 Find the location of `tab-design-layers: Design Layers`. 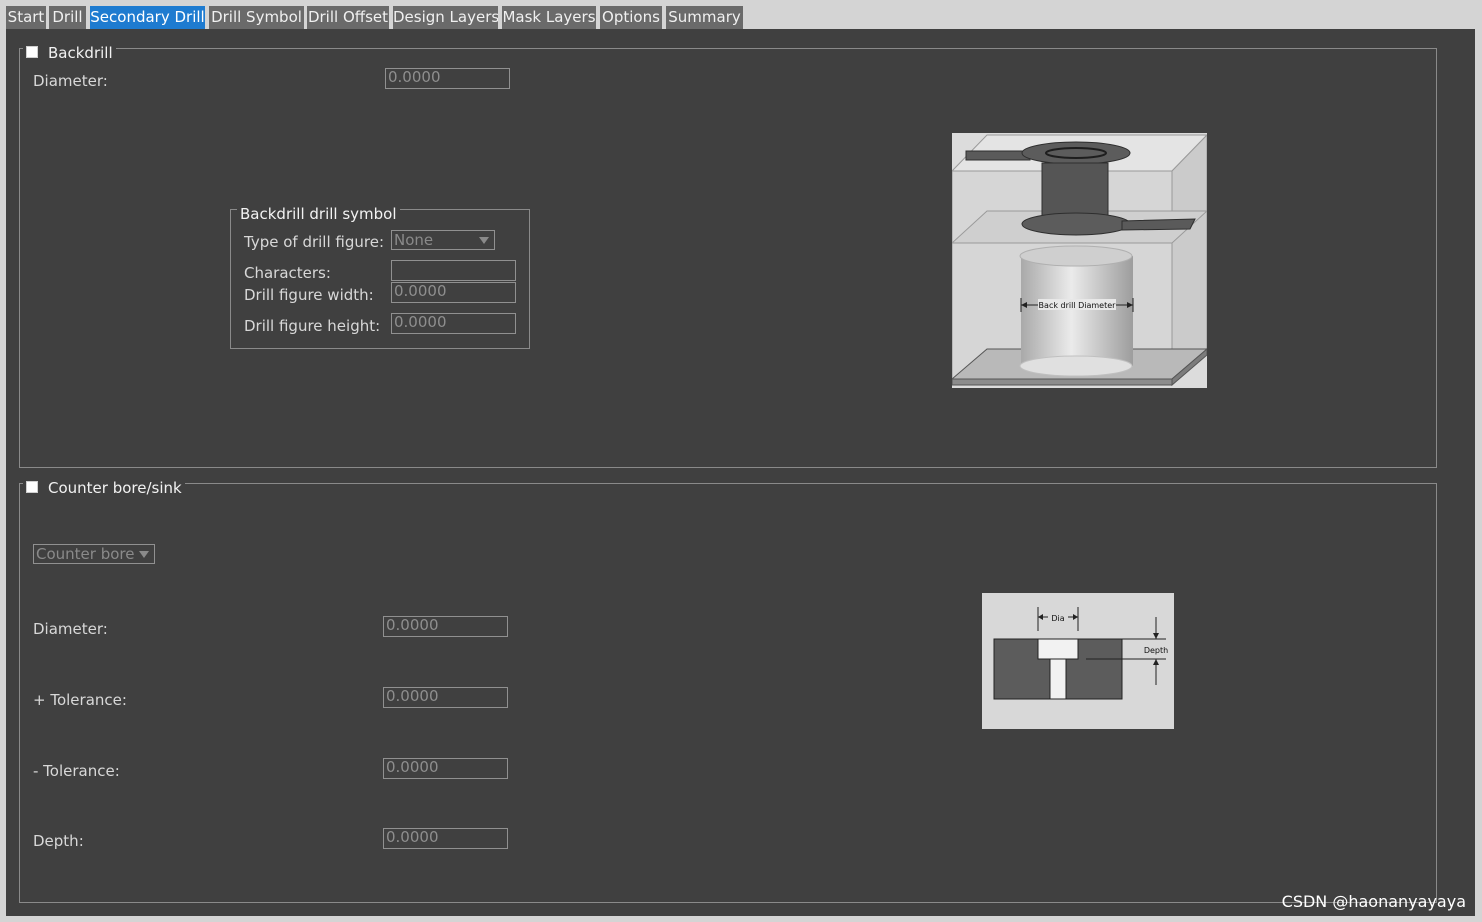

tab-design-layers: Design Layers is located at coordinates (445, 17).